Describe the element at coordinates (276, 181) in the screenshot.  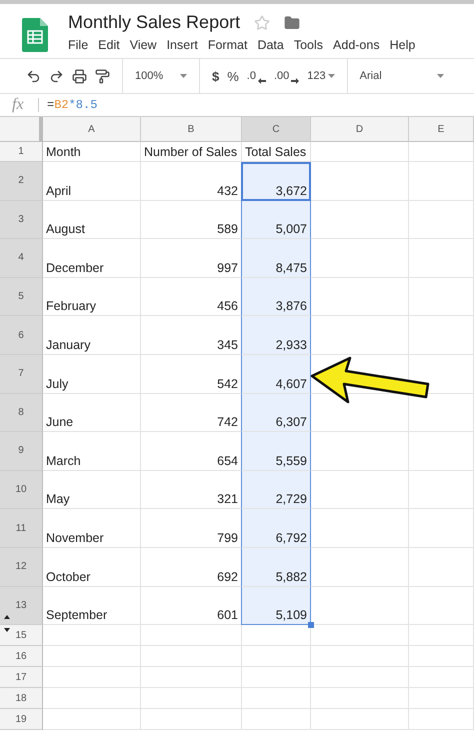
I see `table-cell: 3,672` at that location.